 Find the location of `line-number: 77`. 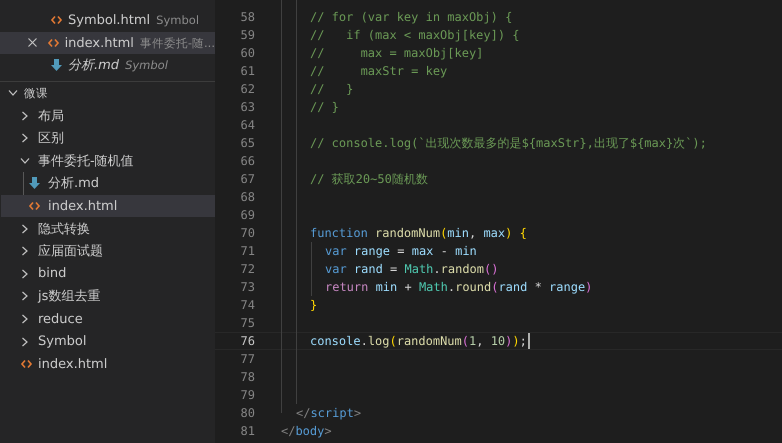

line-number: 77 is located at coordinates (247, 359).